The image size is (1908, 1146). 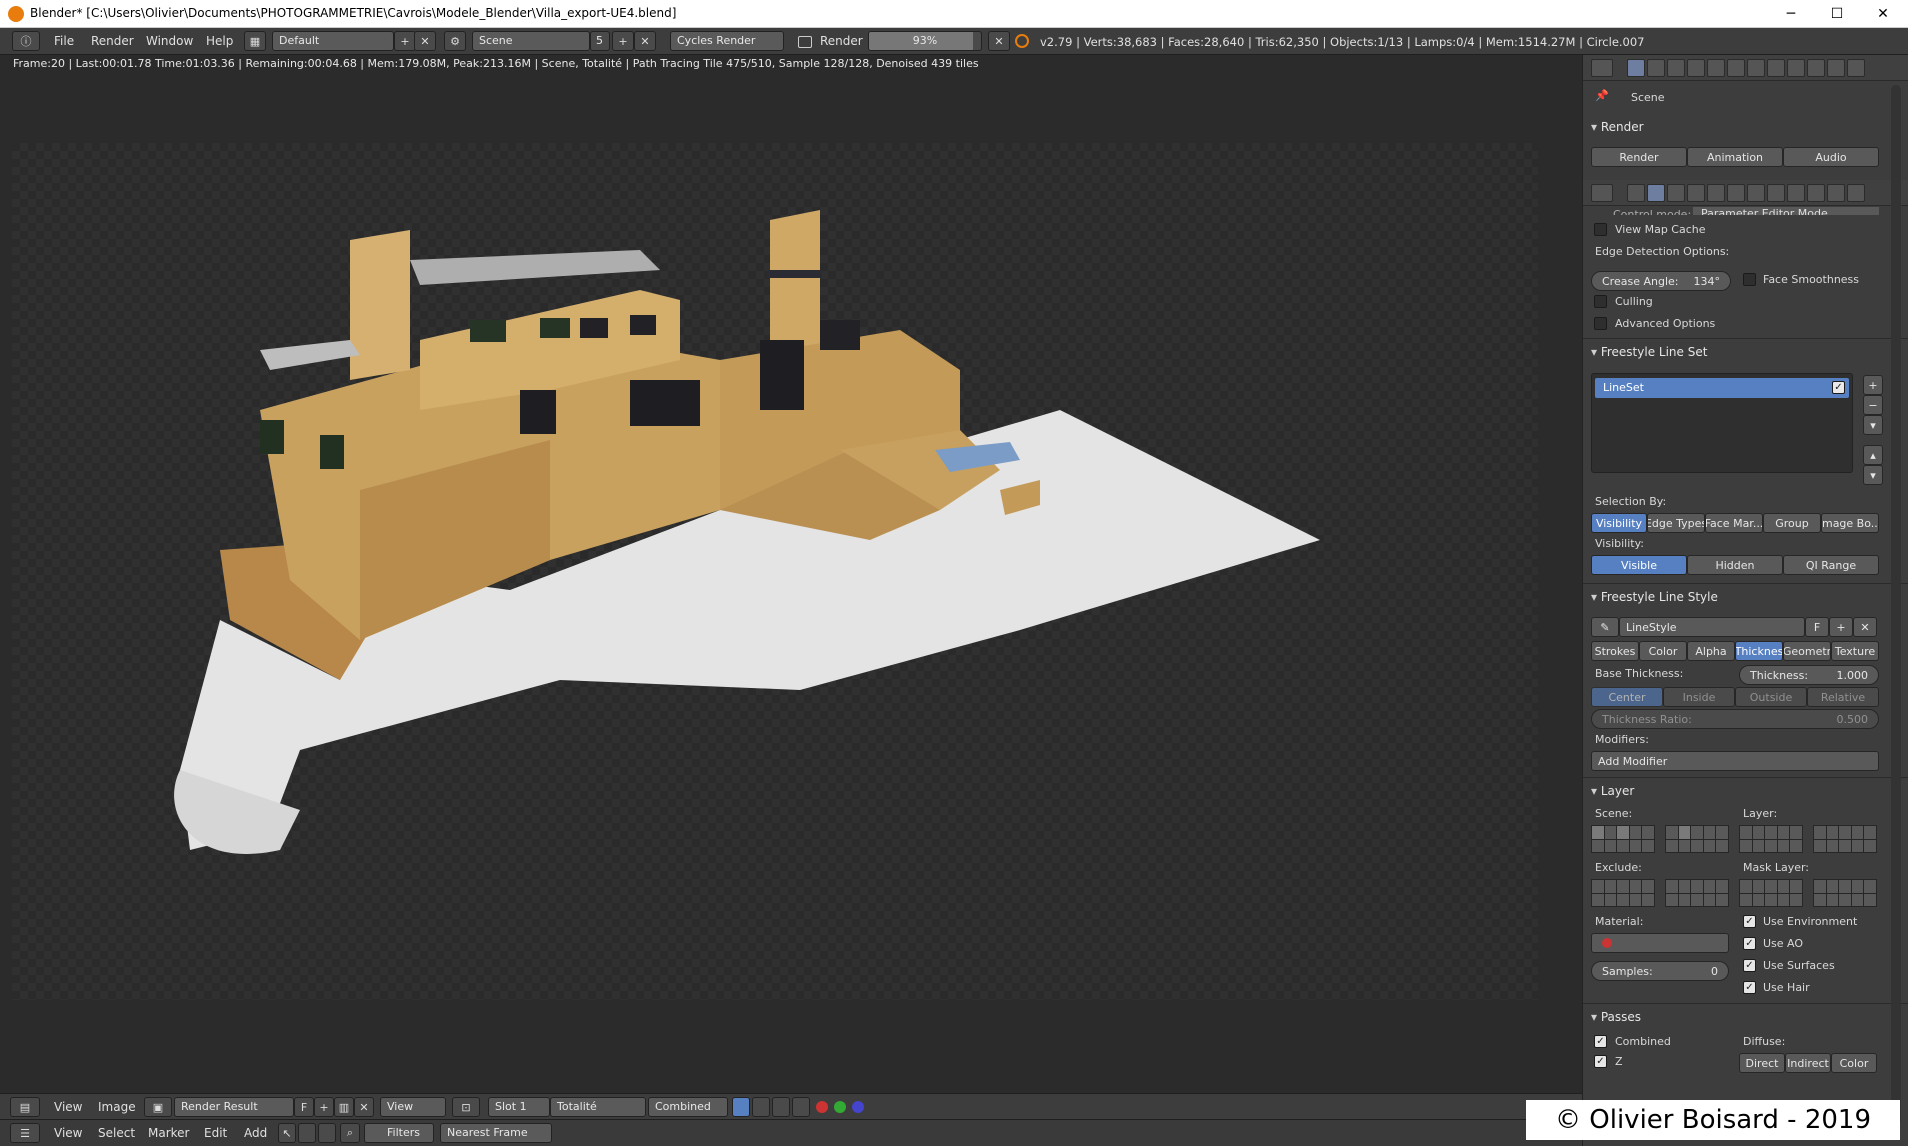 I want to click on thickness-inside-tab: Inside, so click(x=1699, y=697).